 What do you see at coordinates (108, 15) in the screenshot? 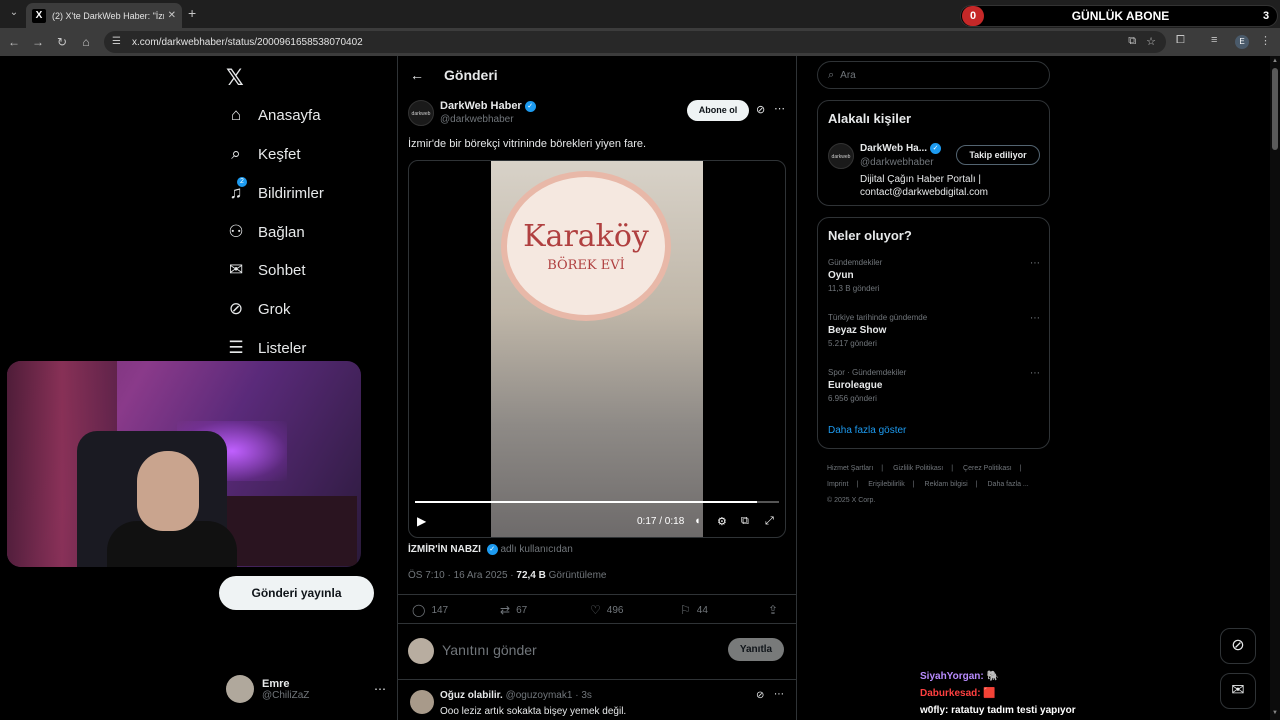
I see `tab-title: (2) X'te DarkWeb Haber: "İzmir'` at bounding box center [108, 15].